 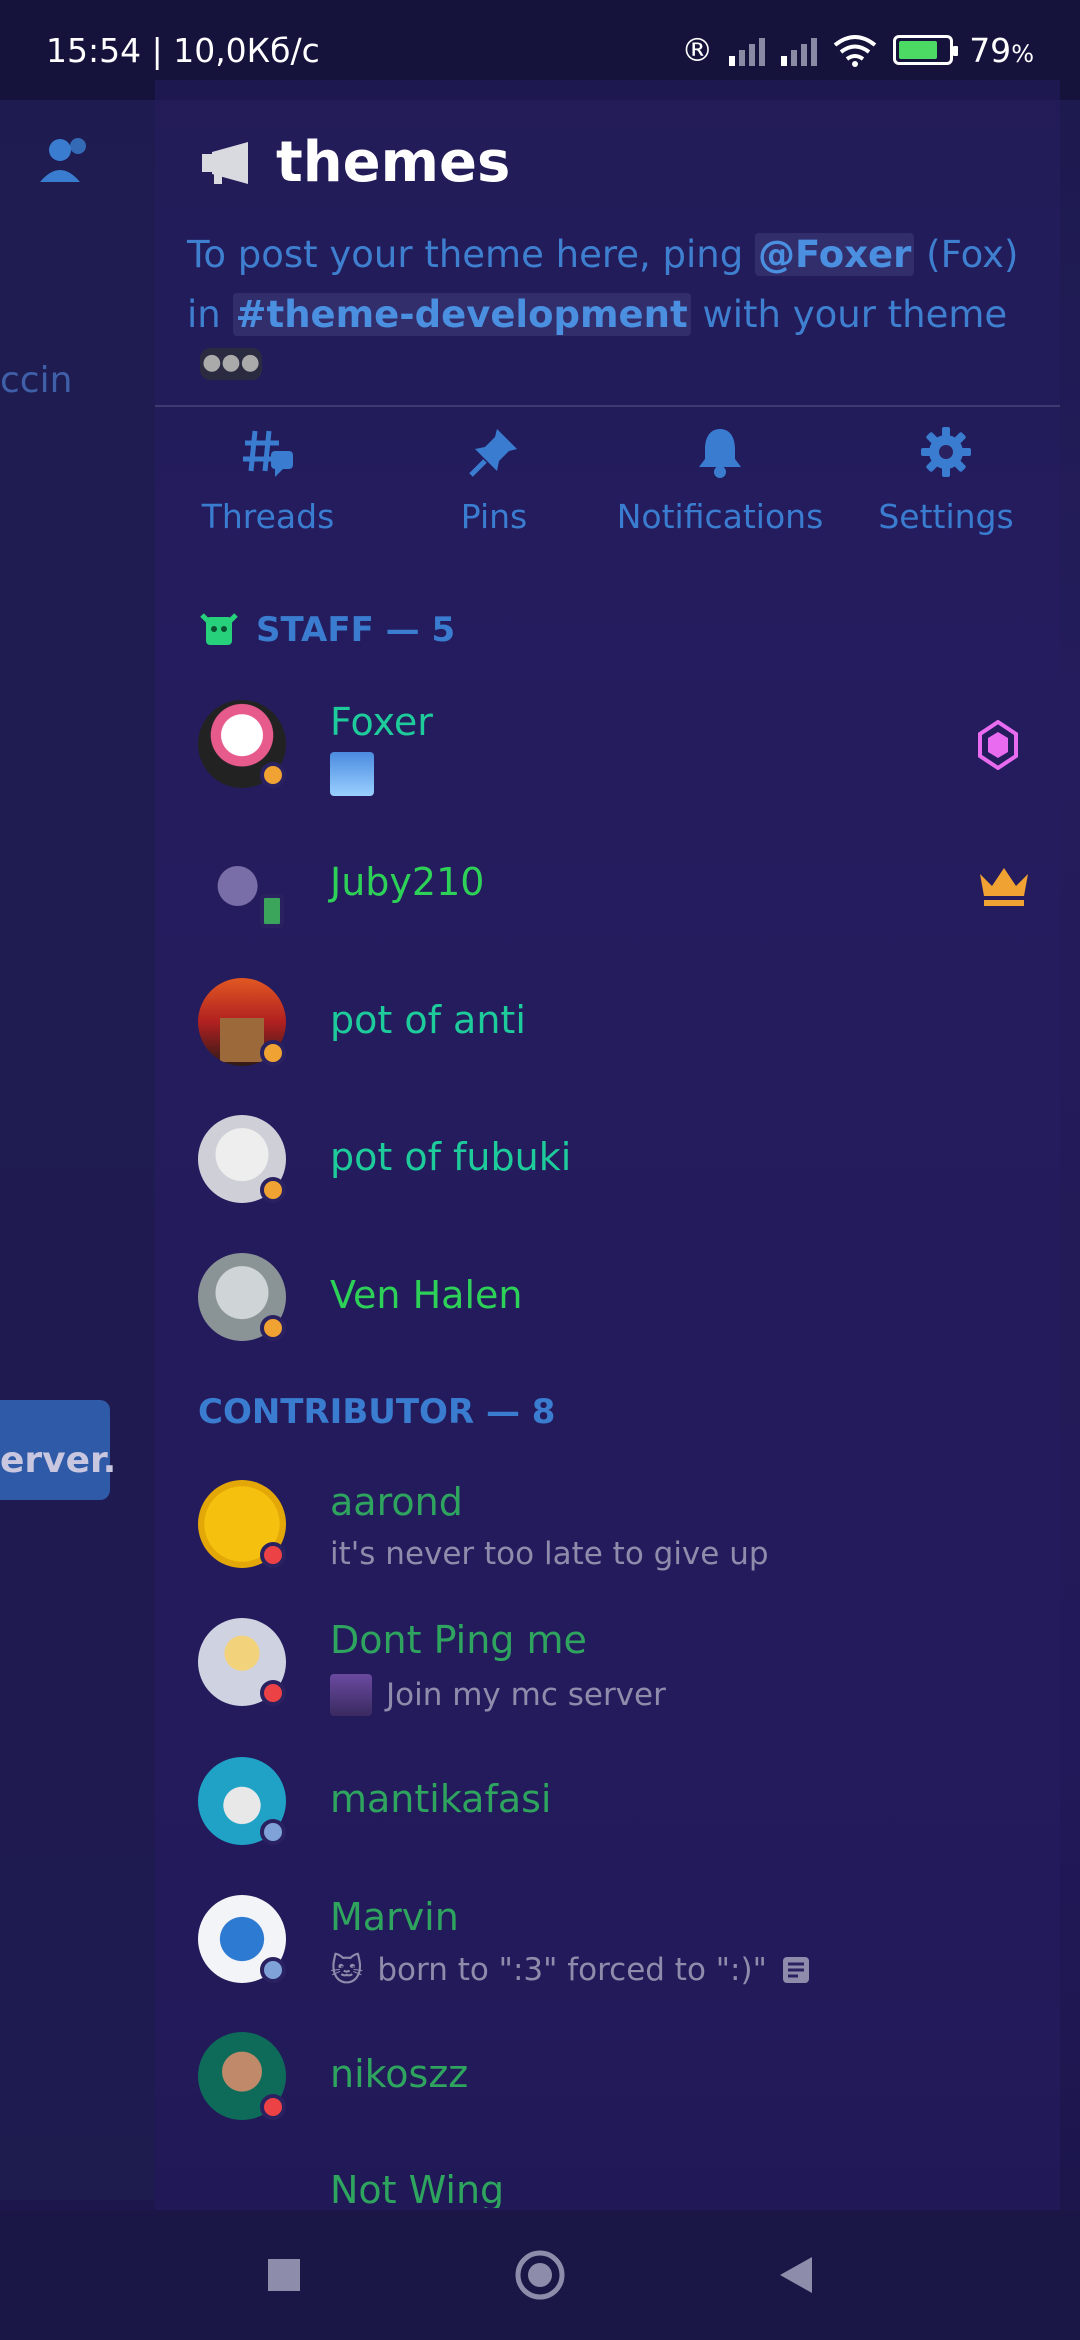 What do you see at coordinates (219, 629) in the screenshot?
I see `staff-role-icon` at bounding box center [219, 629].